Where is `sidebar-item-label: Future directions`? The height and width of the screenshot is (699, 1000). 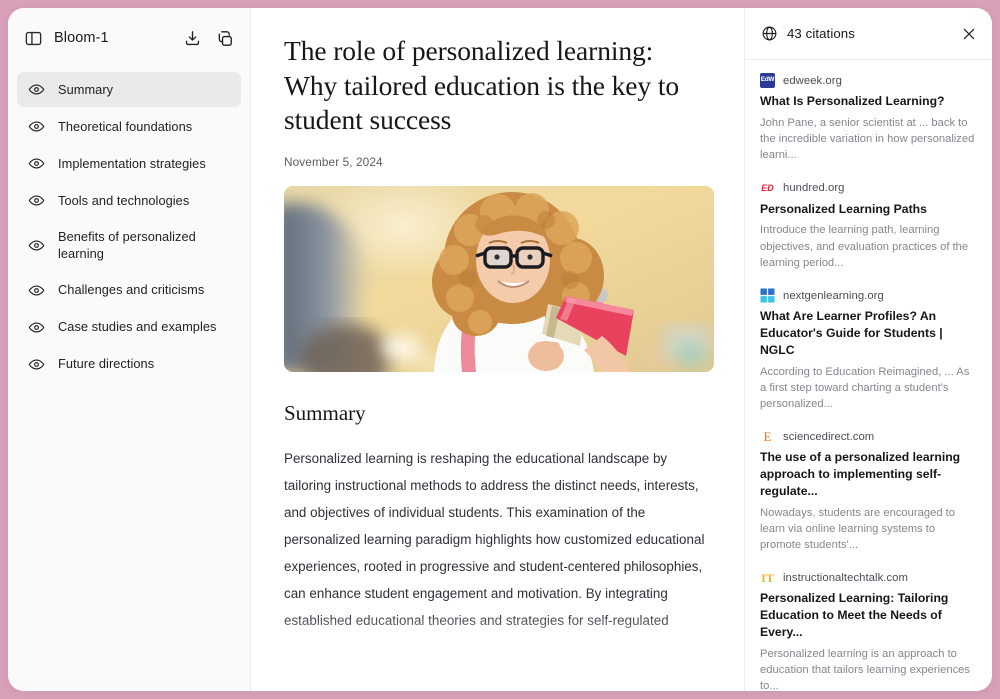 sidebar-item-label: Future directions is located at coordinates (106, 364).